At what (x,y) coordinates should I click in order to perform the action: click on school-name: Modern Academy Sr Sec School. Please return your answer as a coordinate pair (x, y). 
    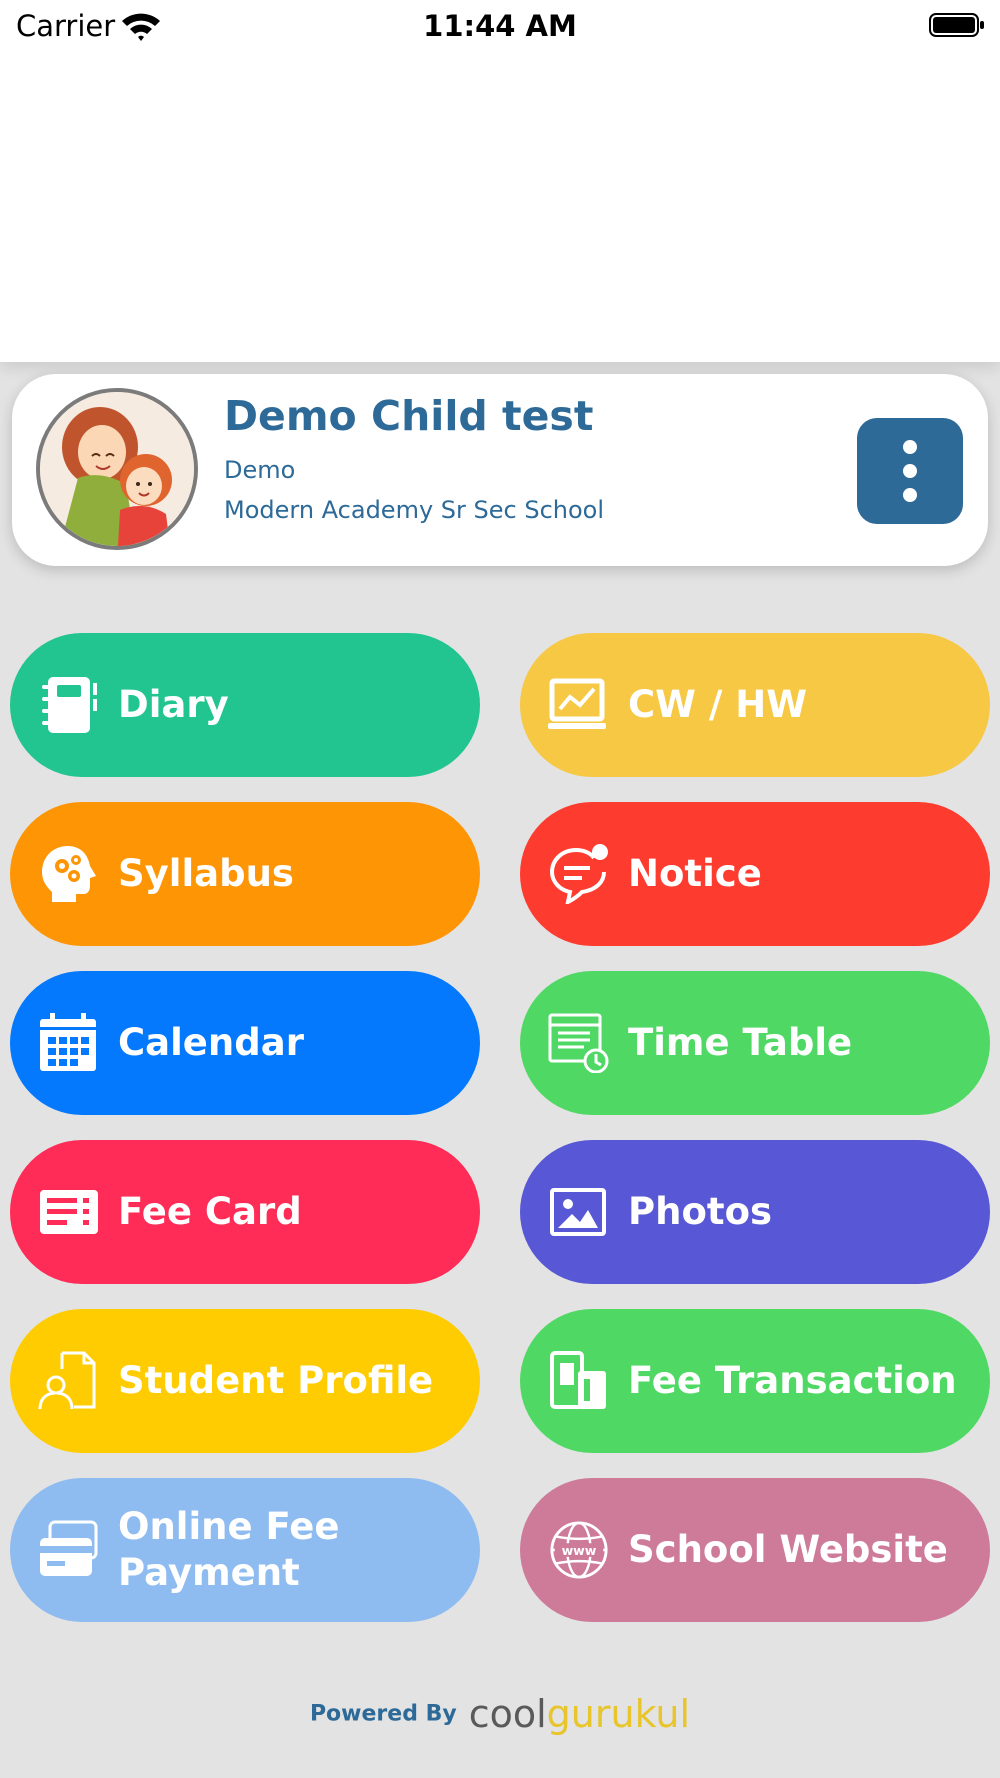
    Looking at the image, I should click on (414, 510).